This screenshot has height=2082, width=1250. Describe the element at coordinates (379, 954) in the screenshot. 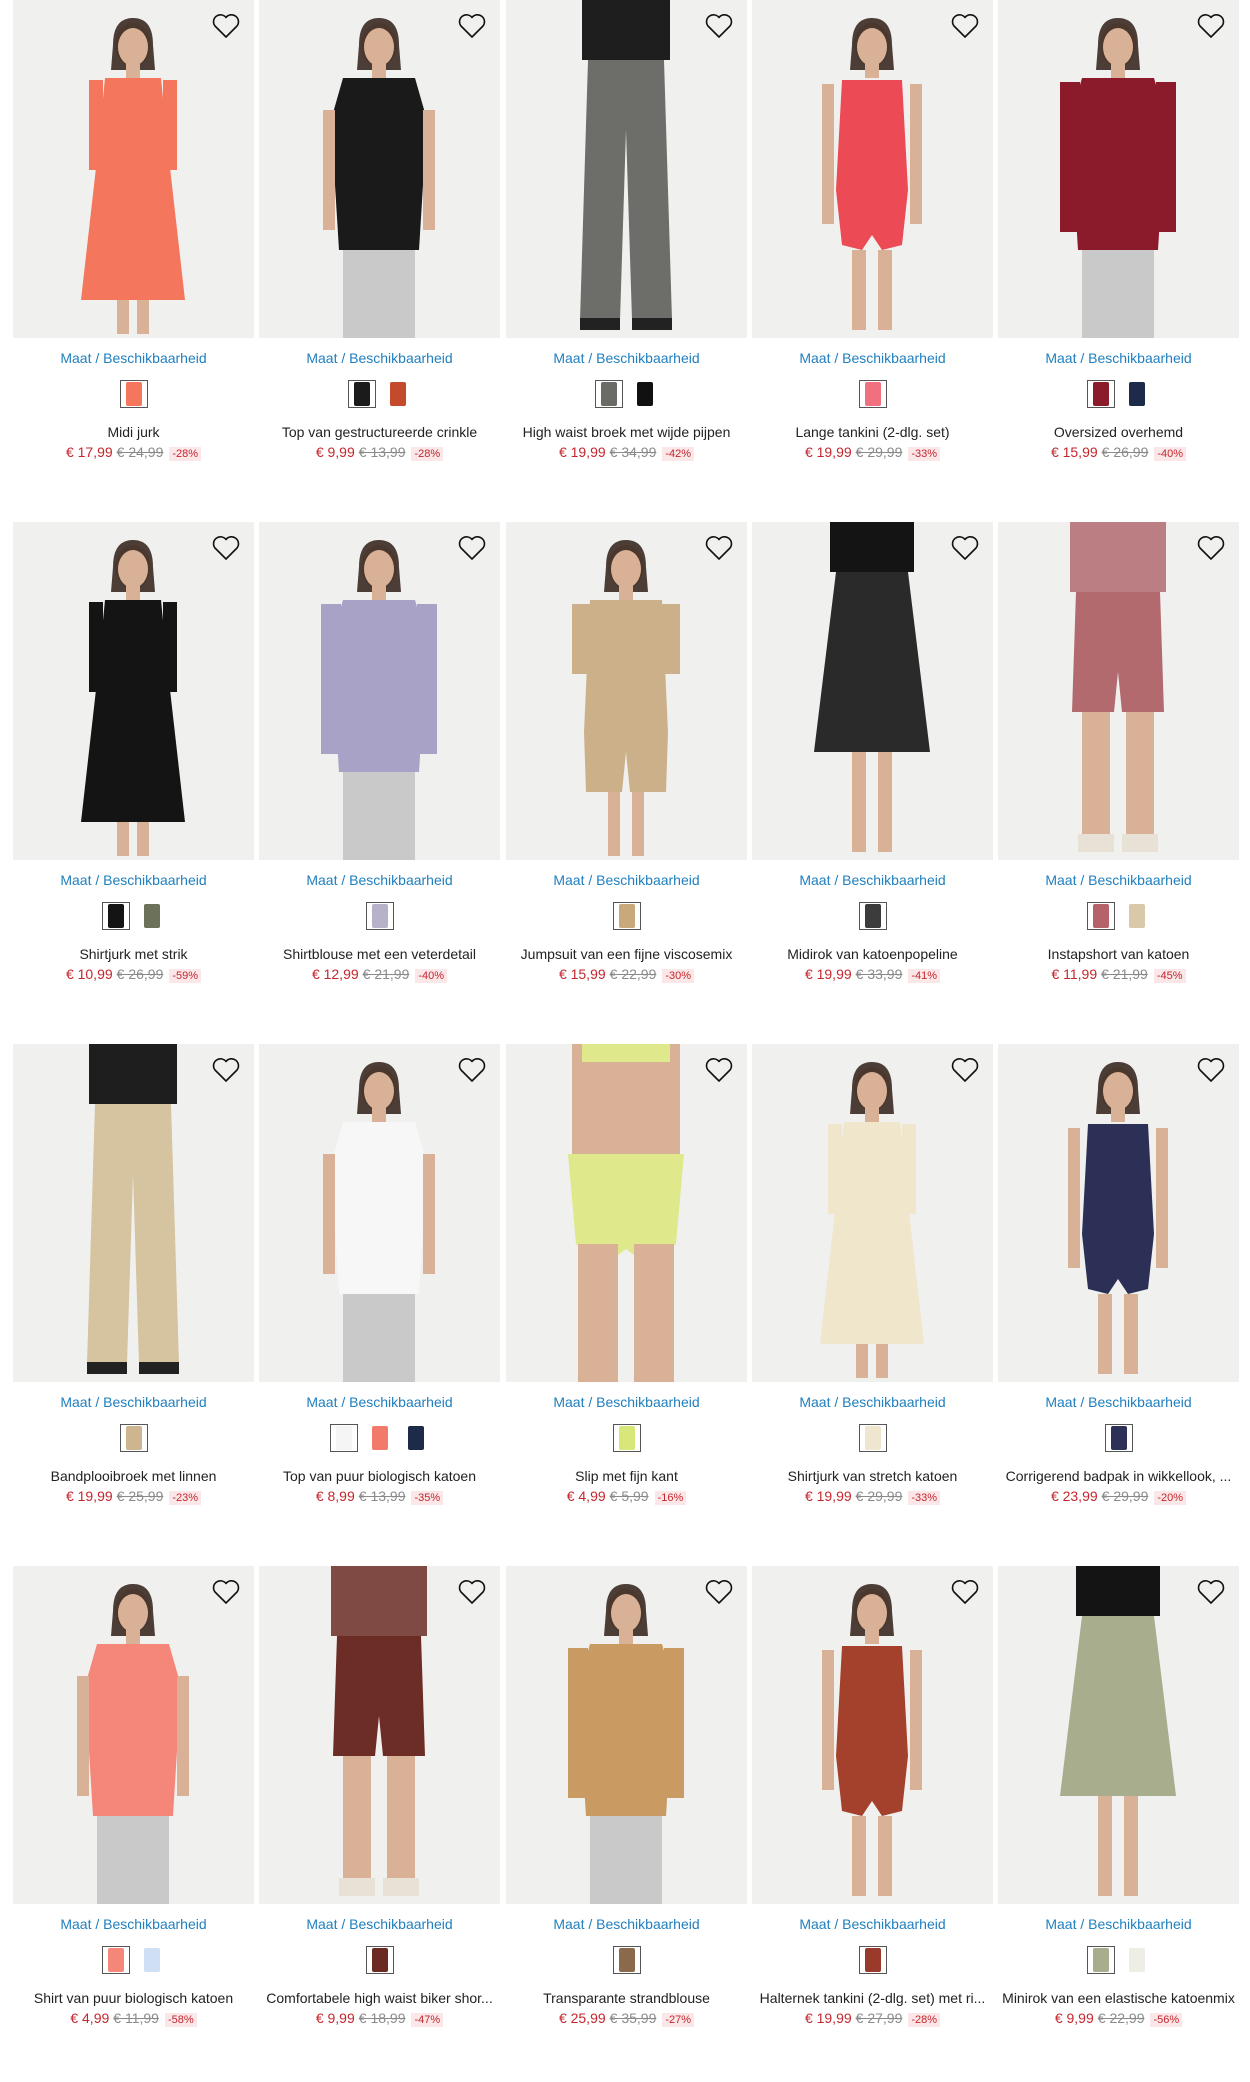

I see `product-name: Shirtblouse met een veterdetail` at that location.